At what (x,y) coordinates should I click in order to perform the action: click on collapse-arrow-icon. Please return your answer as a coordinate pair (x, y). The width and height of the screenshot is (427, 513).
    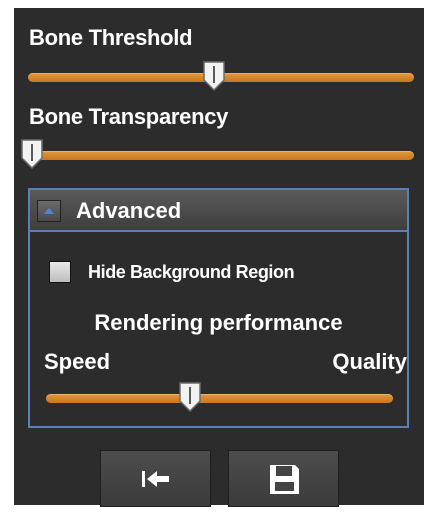
    Looking at the image, I should click on (49, 211).